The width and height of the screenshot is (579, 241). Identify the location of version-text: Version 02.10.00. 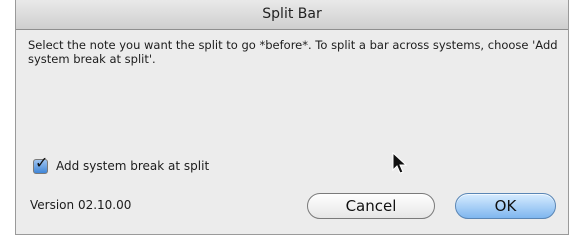
(81, 205).